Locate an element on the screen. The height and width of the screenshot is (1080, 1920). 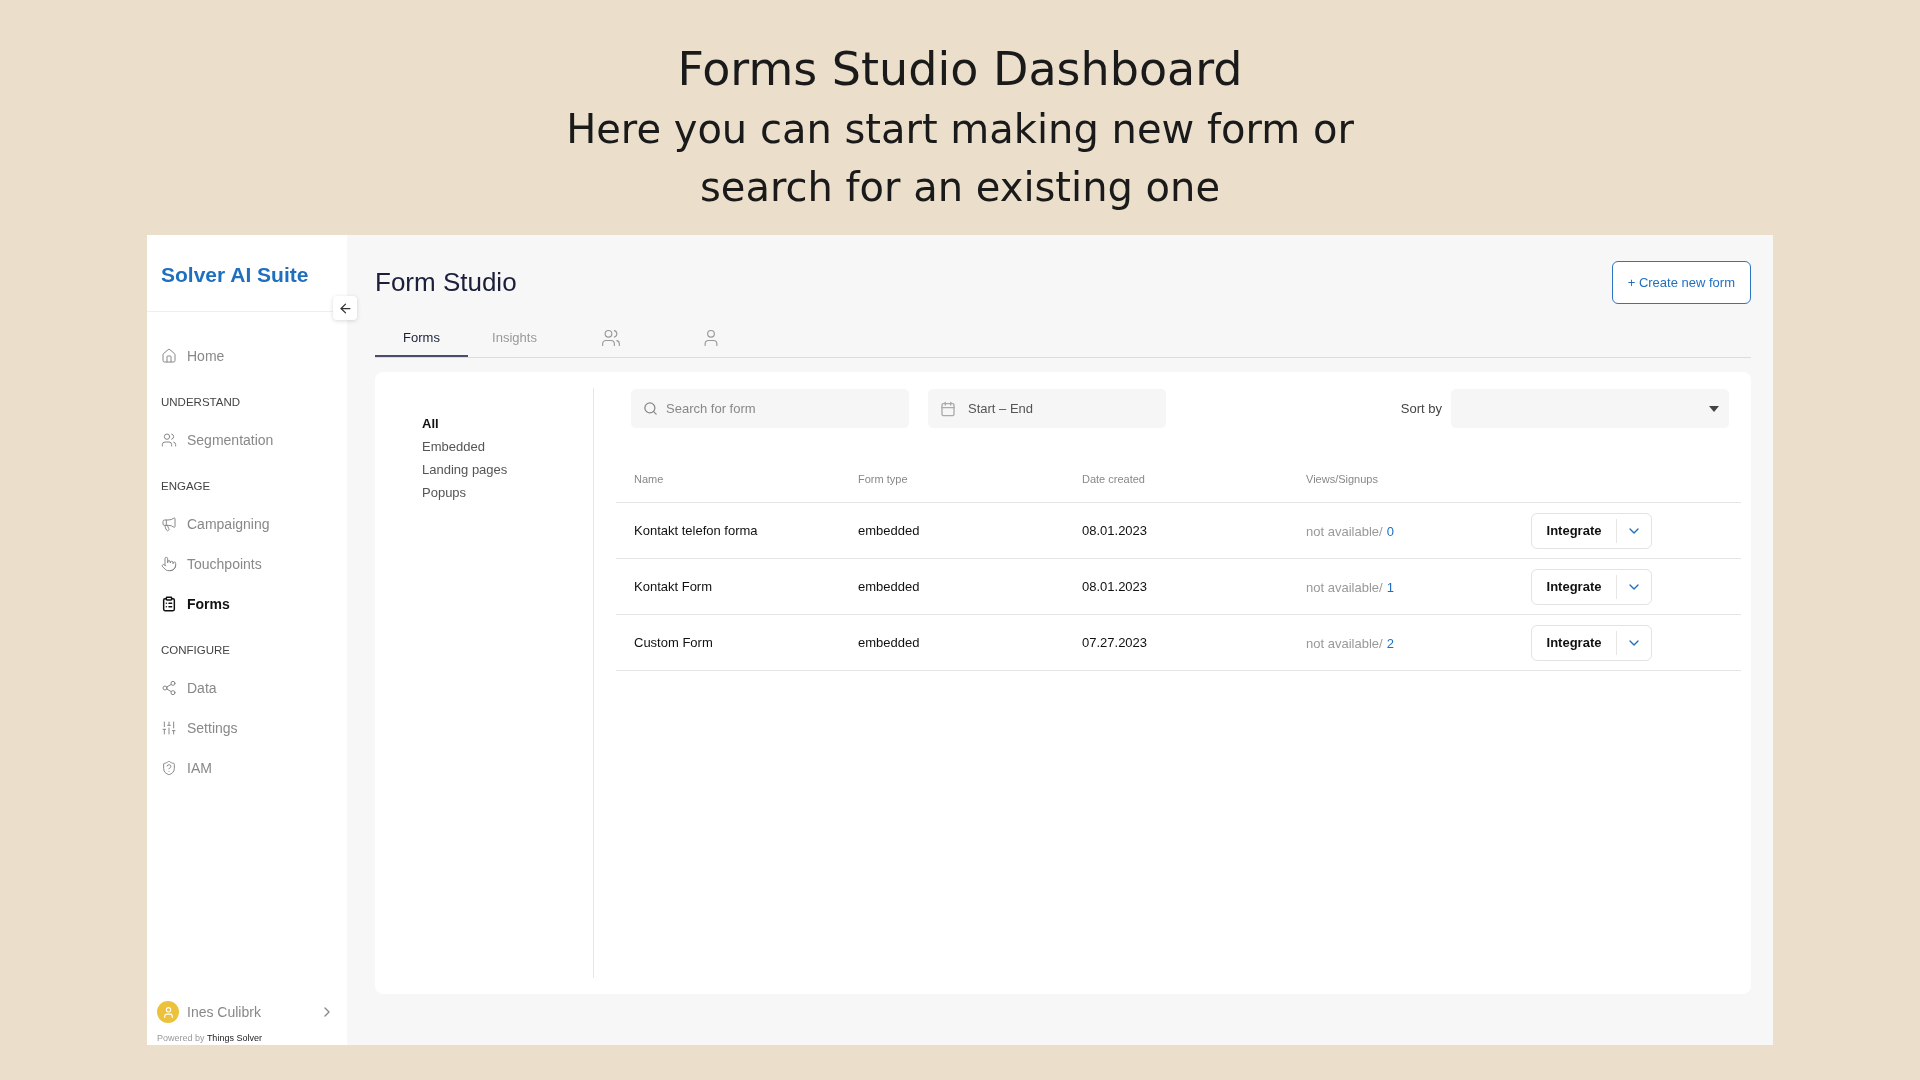
nodes-icon is located at coordinates (169, 688).